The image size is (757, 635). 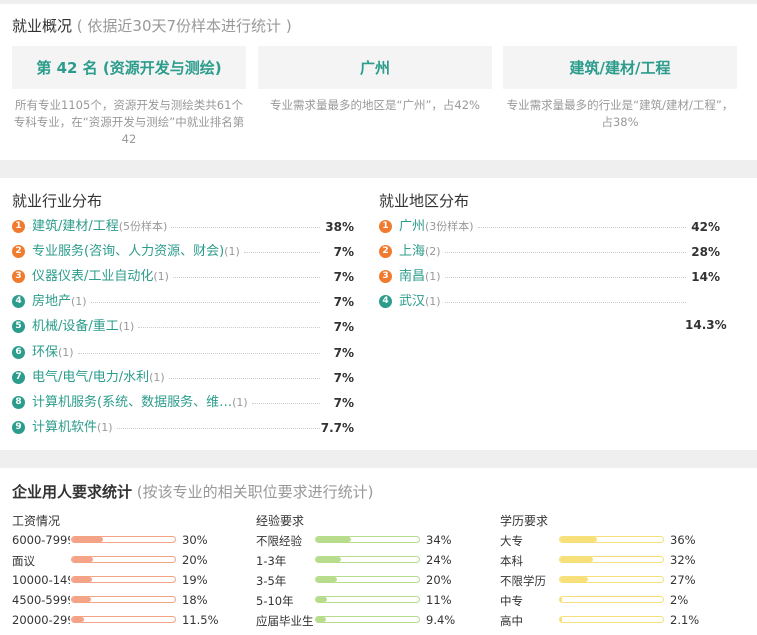 I want to click on rank-badge: 7, so click(x=18, y=377).